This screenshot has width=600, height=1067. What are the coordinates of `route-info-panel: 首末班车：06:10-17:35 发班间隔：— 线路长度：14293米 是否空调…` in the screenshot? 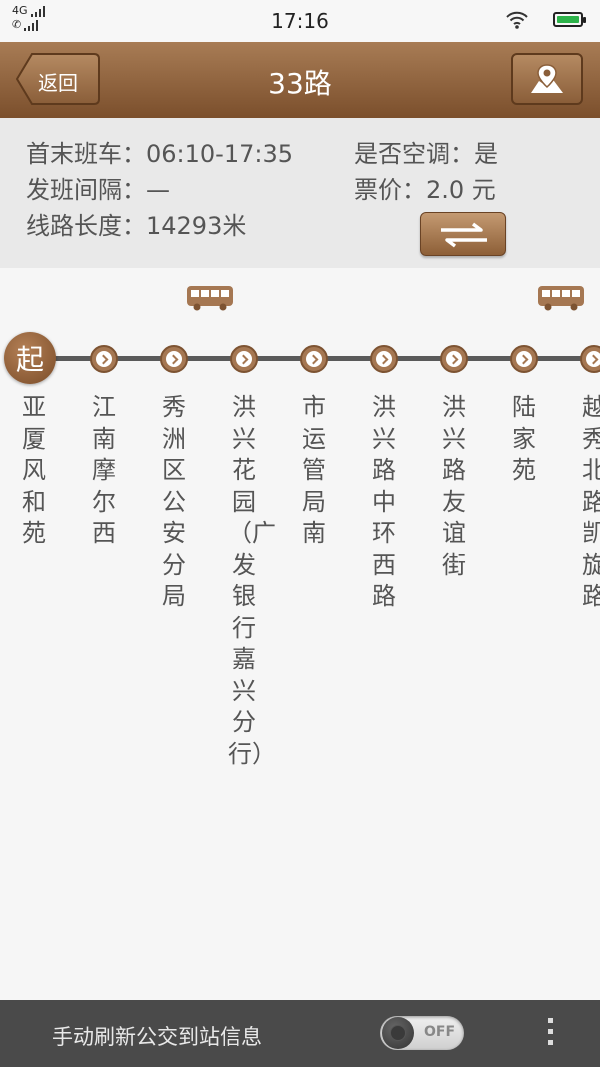 It's located at (300, 193).